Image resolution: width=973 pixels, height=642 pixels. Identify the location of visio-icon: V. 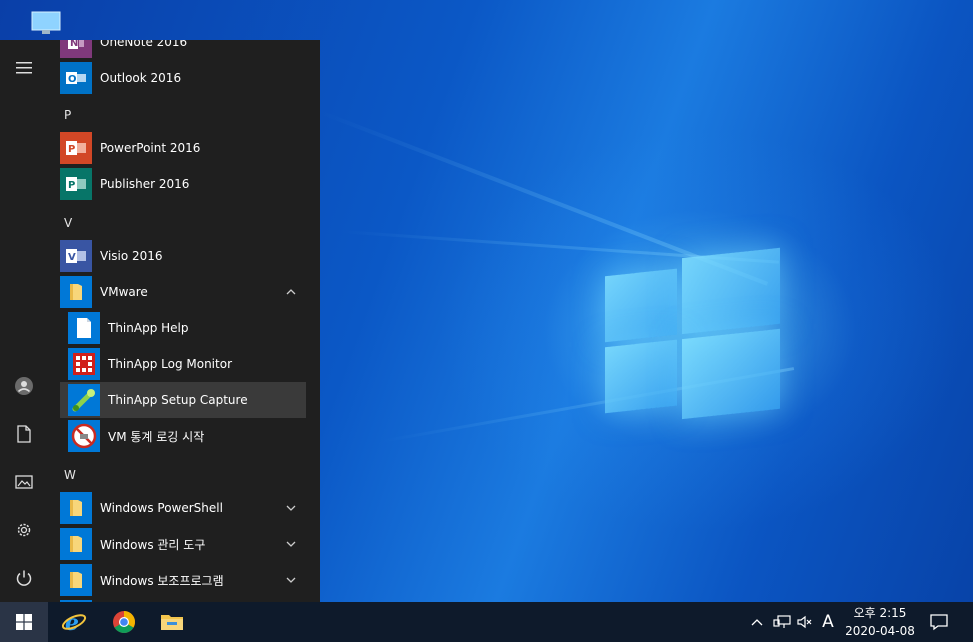
(76, 256).